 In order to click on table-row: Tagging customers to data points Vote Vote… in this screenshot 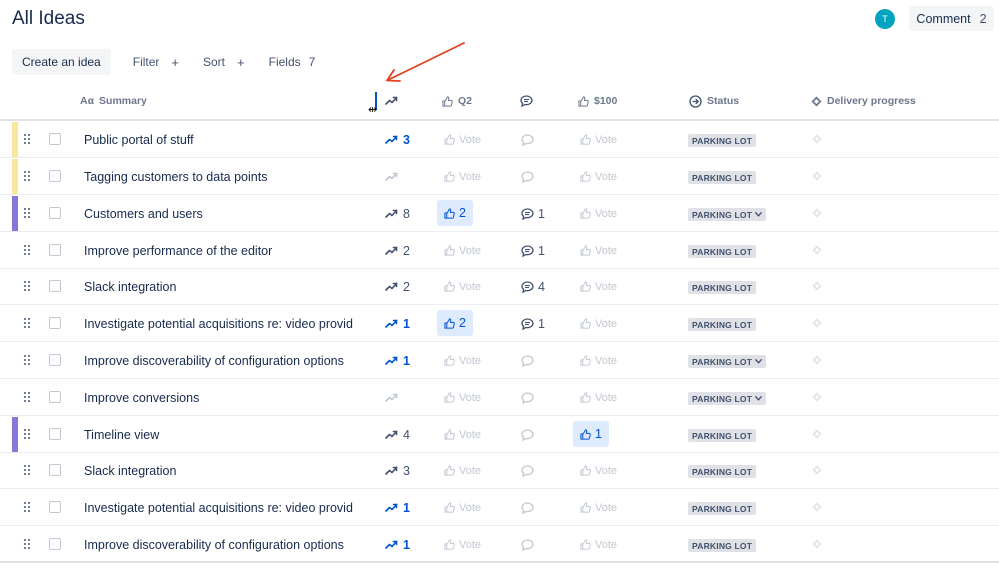, I will do `click(499, 176)`.